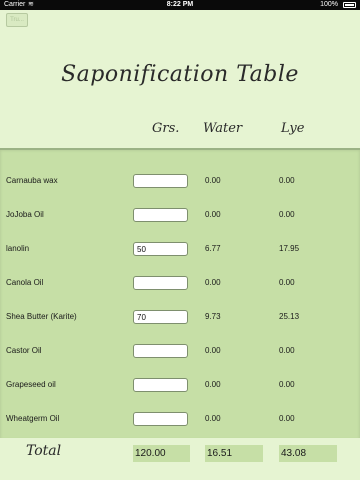 The height and width of the screenshot is (480, 360). I want to click on total-label: Total, so click(44, 451).